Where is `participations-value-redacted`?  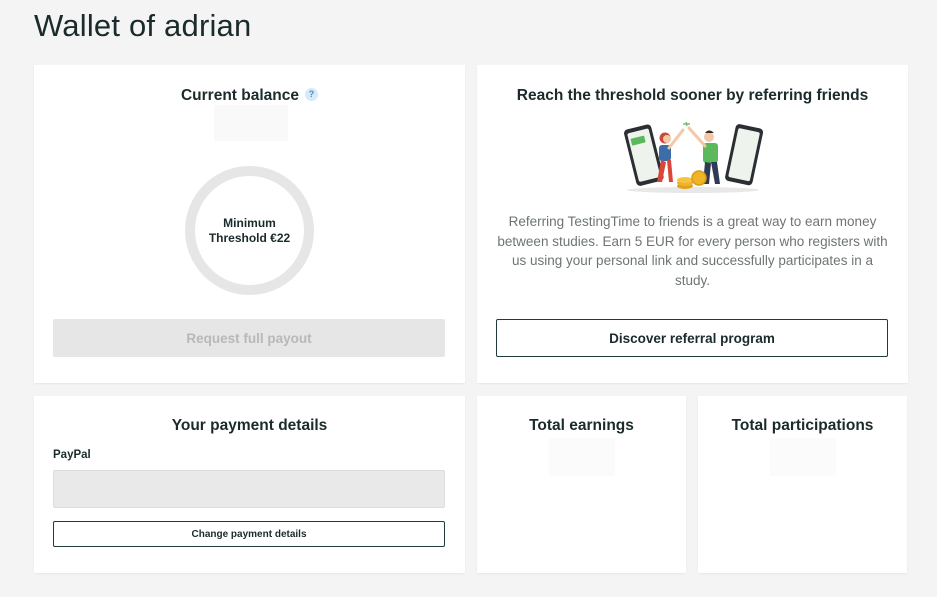 participations-value-redacted is located at coordinates (803, 457).